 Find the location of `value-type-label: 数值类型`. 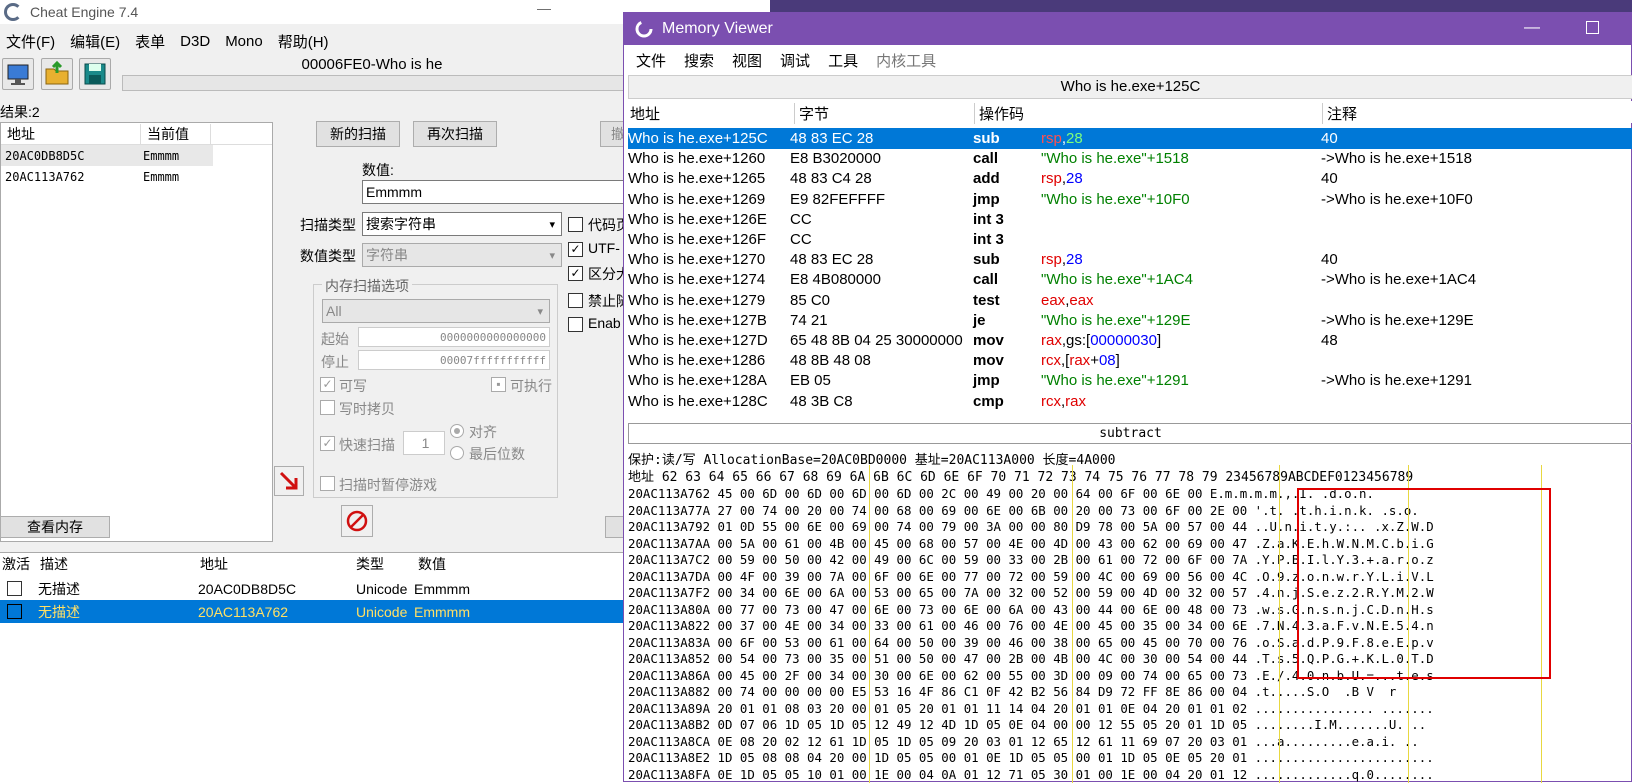

value-type-label: 数值类型 is located at coordinates (328, 256).